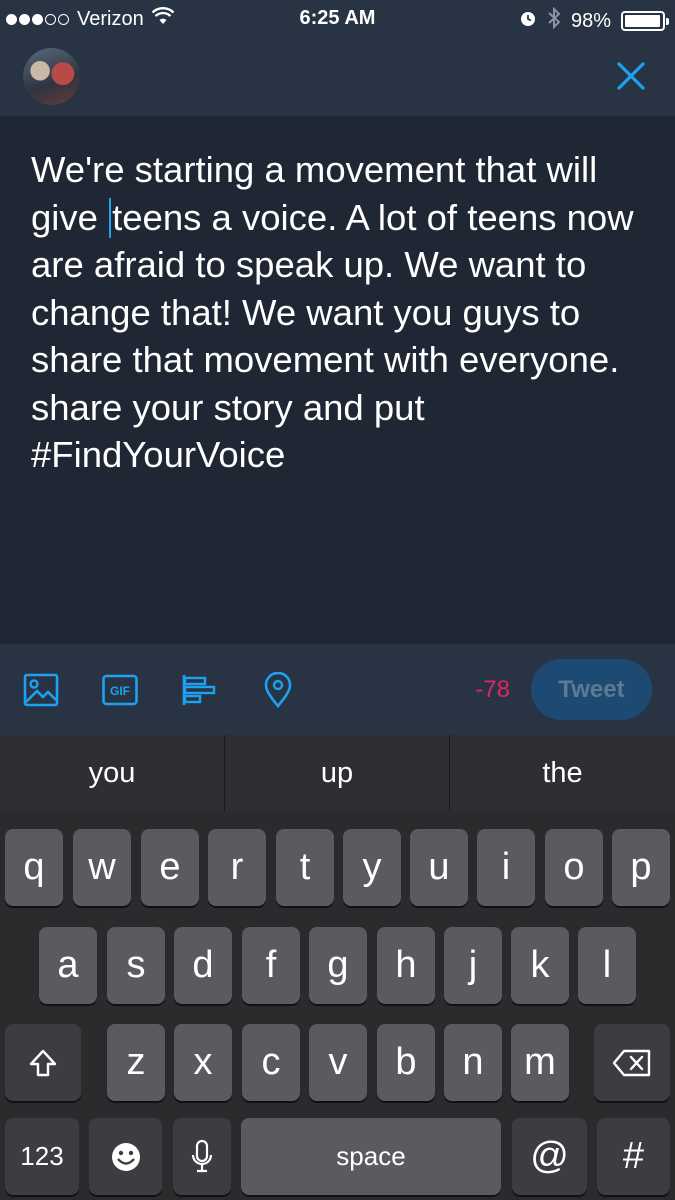  Describe the element at coordinates (170, 867) in the screenshot. I see `key-e: e` at that location.